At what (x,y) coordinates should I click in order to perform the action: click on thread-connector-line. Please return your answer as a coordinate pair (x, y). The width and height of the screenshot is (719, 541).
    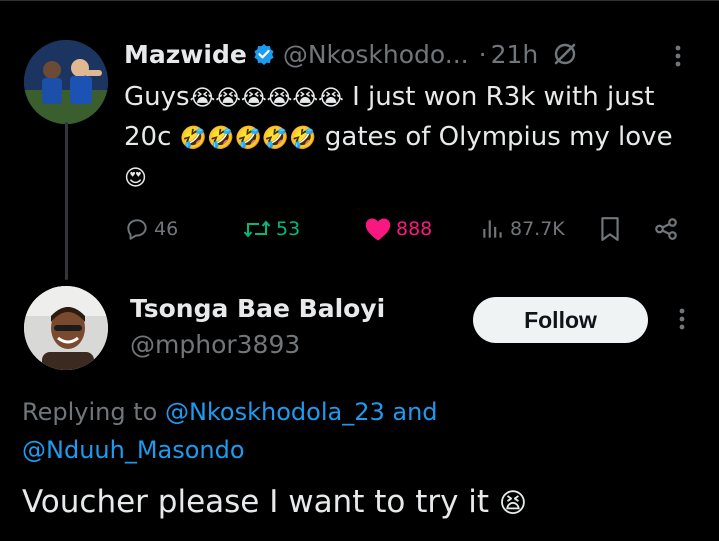
    Looking at the image, I should click on (66, 201).